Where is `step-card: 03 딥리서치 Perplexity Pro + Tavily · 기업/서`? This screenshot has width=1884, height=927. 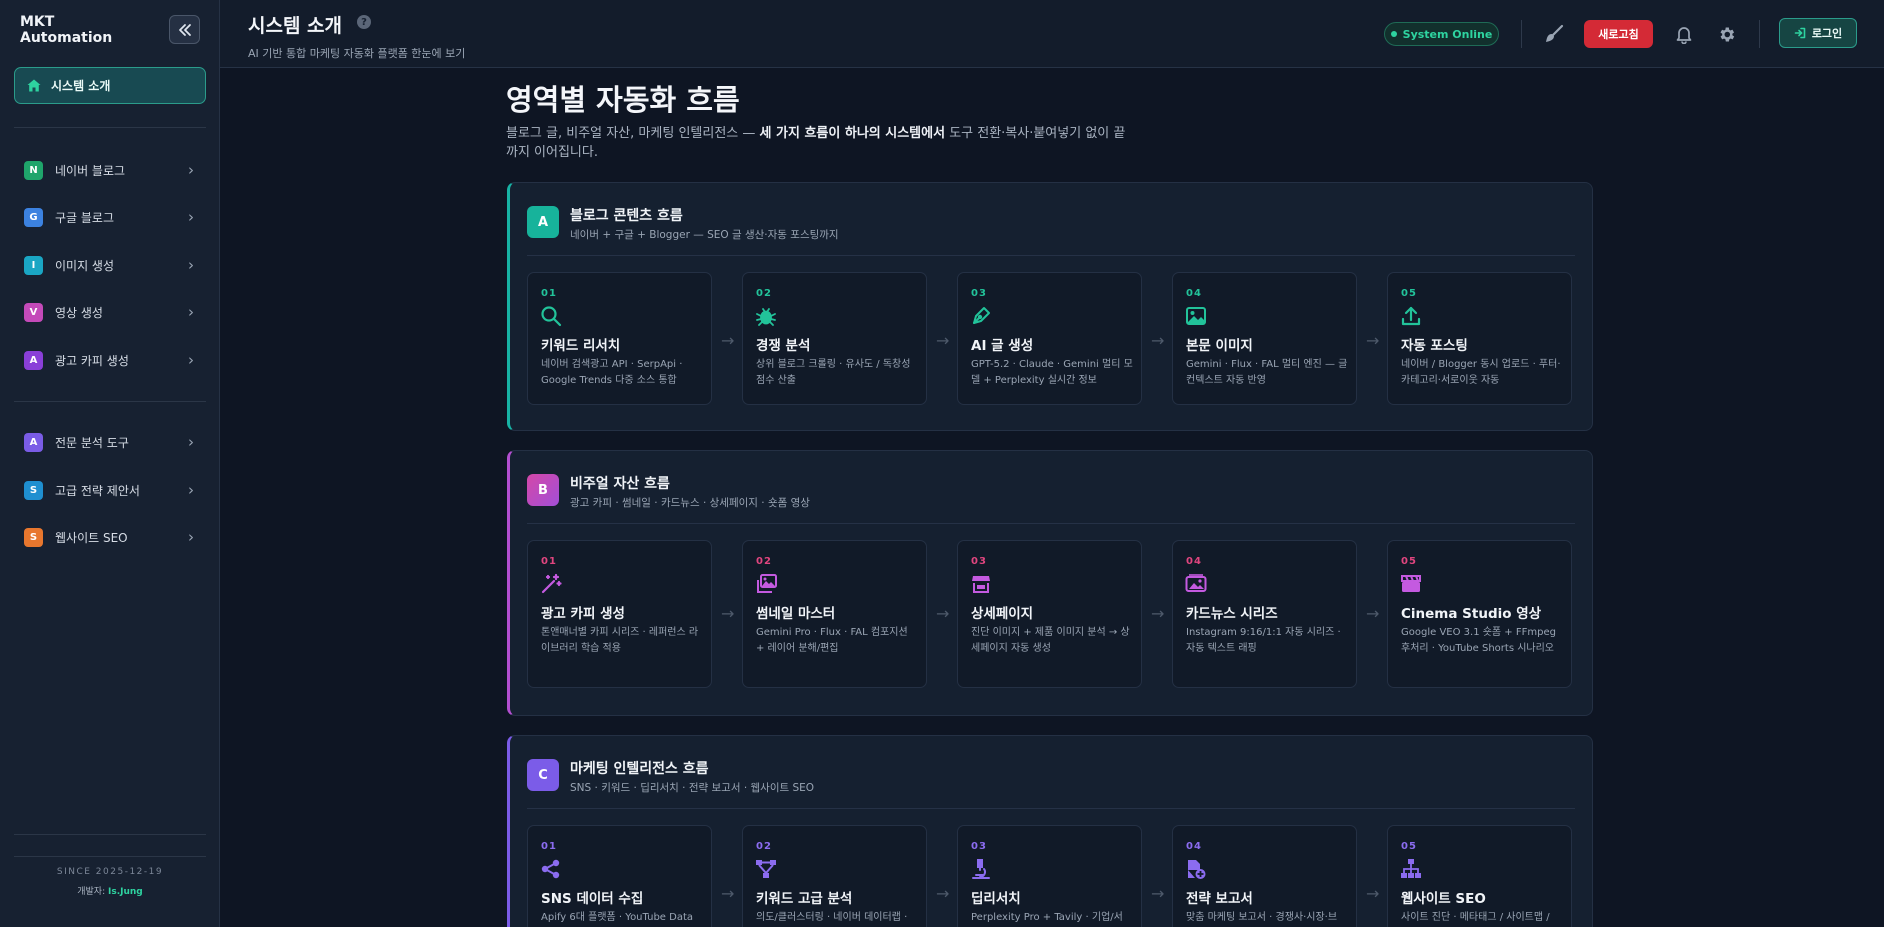
step-card: 03 딥리서치 Perplexity Pro + Tavily · 기업/서 is located at coordinates (1049, 876).